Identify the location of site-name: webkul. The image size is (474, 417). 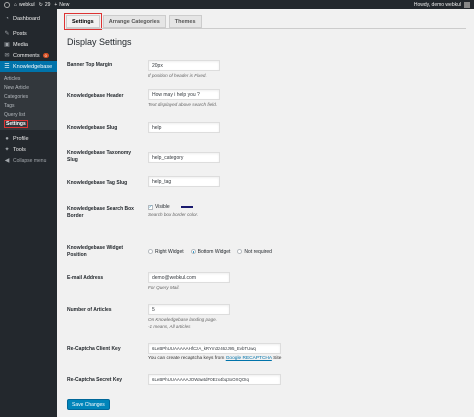
(27, 4).